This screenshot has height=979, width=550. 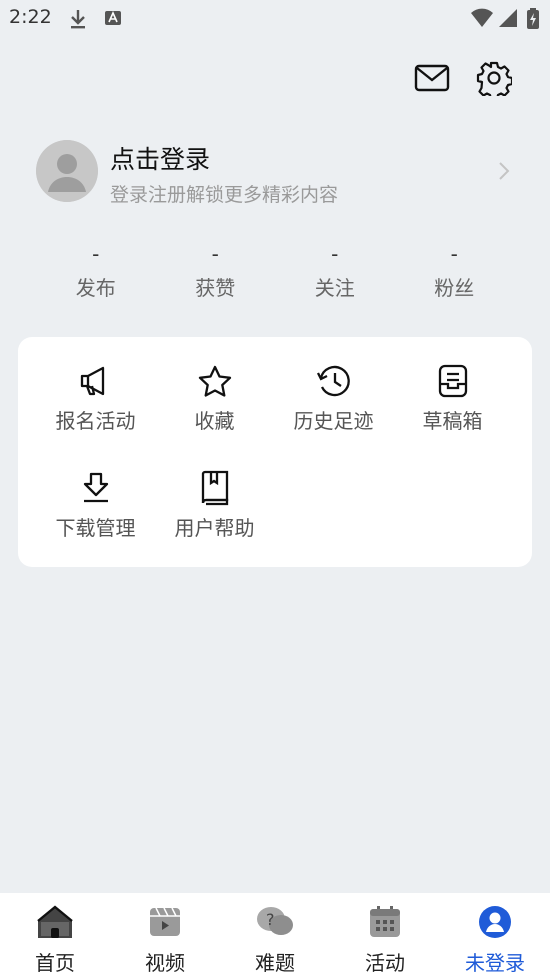 What do you see at coordinates (482, 20) in the screenshot?
I see `wifi-icon` at bounding box center [482, 20].